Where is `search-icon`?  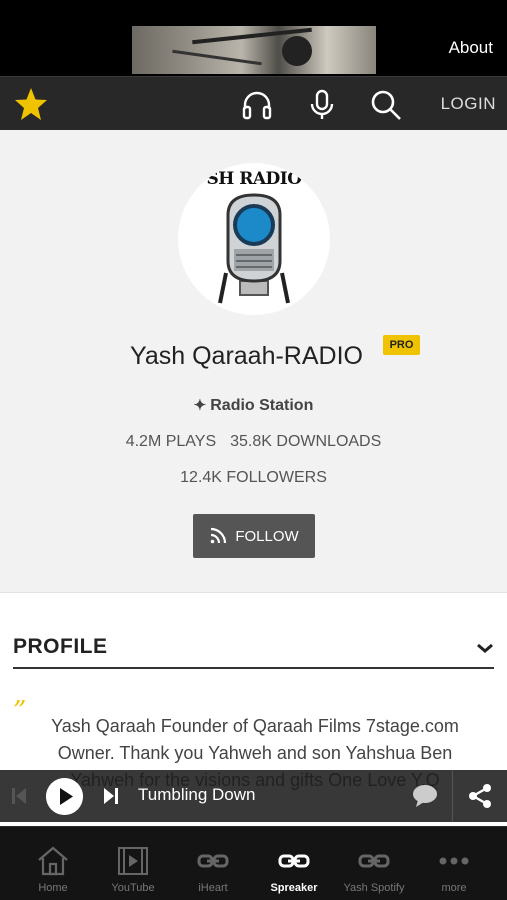
search-icon is located at coordinates (386, 105).